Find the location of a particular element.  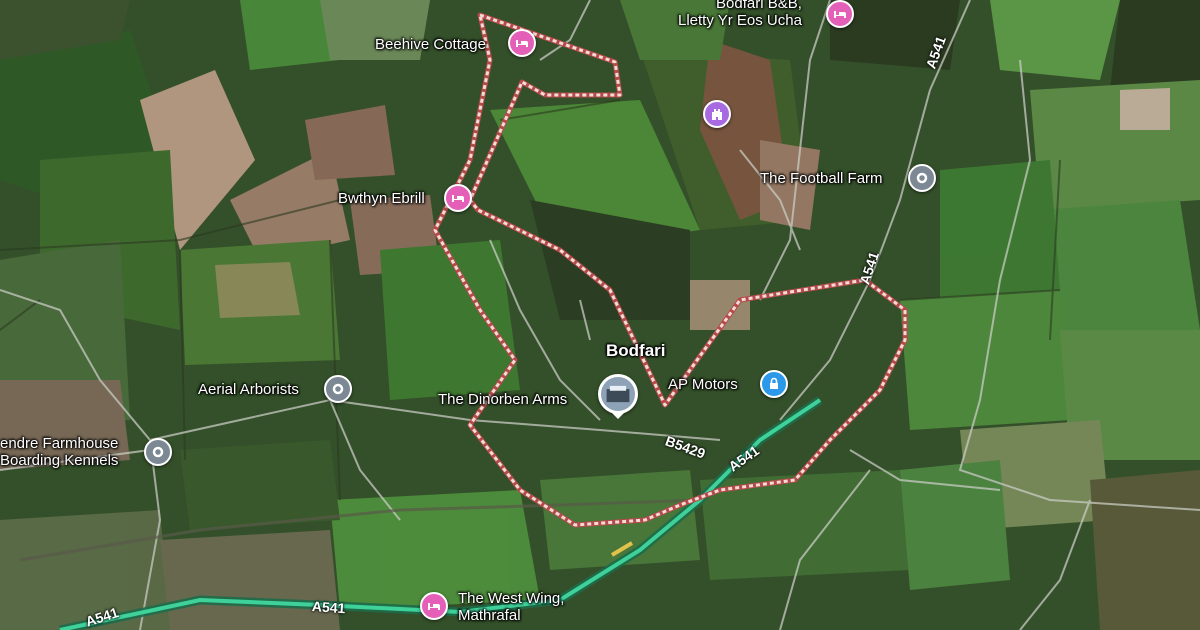

place-label-football-farm: The Football Farm is located at coordinates (821, 178).